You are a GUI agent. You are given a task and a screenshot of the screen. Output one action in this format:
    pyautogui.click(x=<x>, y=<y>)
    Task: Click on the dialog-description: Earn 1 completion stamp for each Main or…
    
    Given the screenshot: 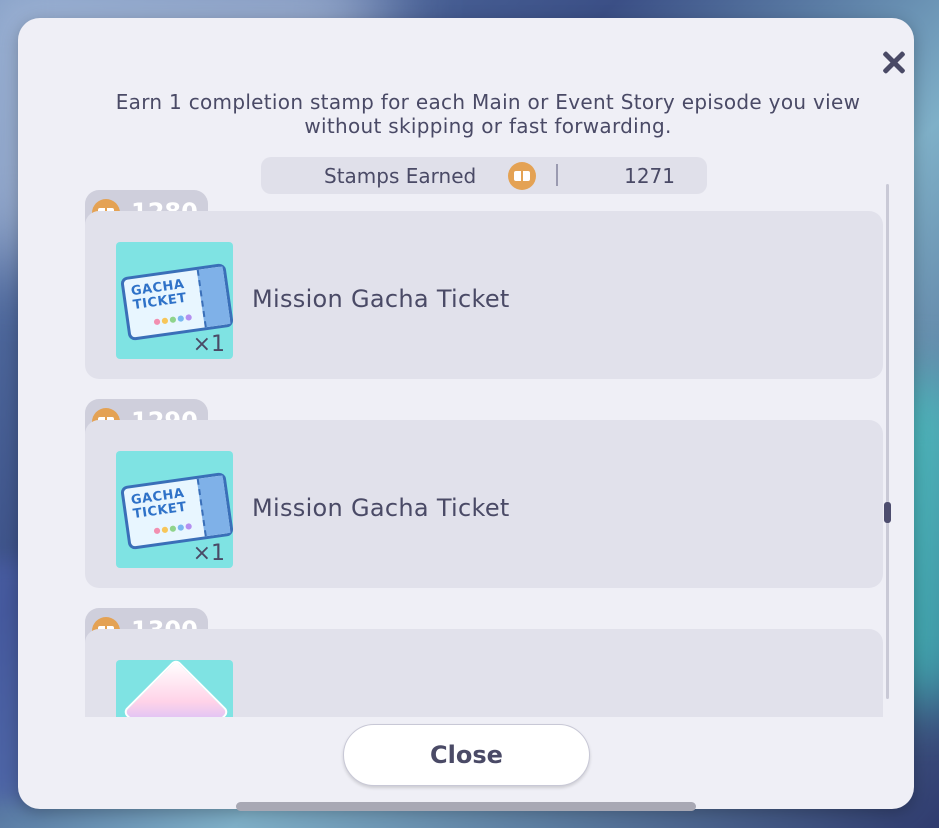 What is the action you would take?
    pyautogui.click(x=488, y=114)
    